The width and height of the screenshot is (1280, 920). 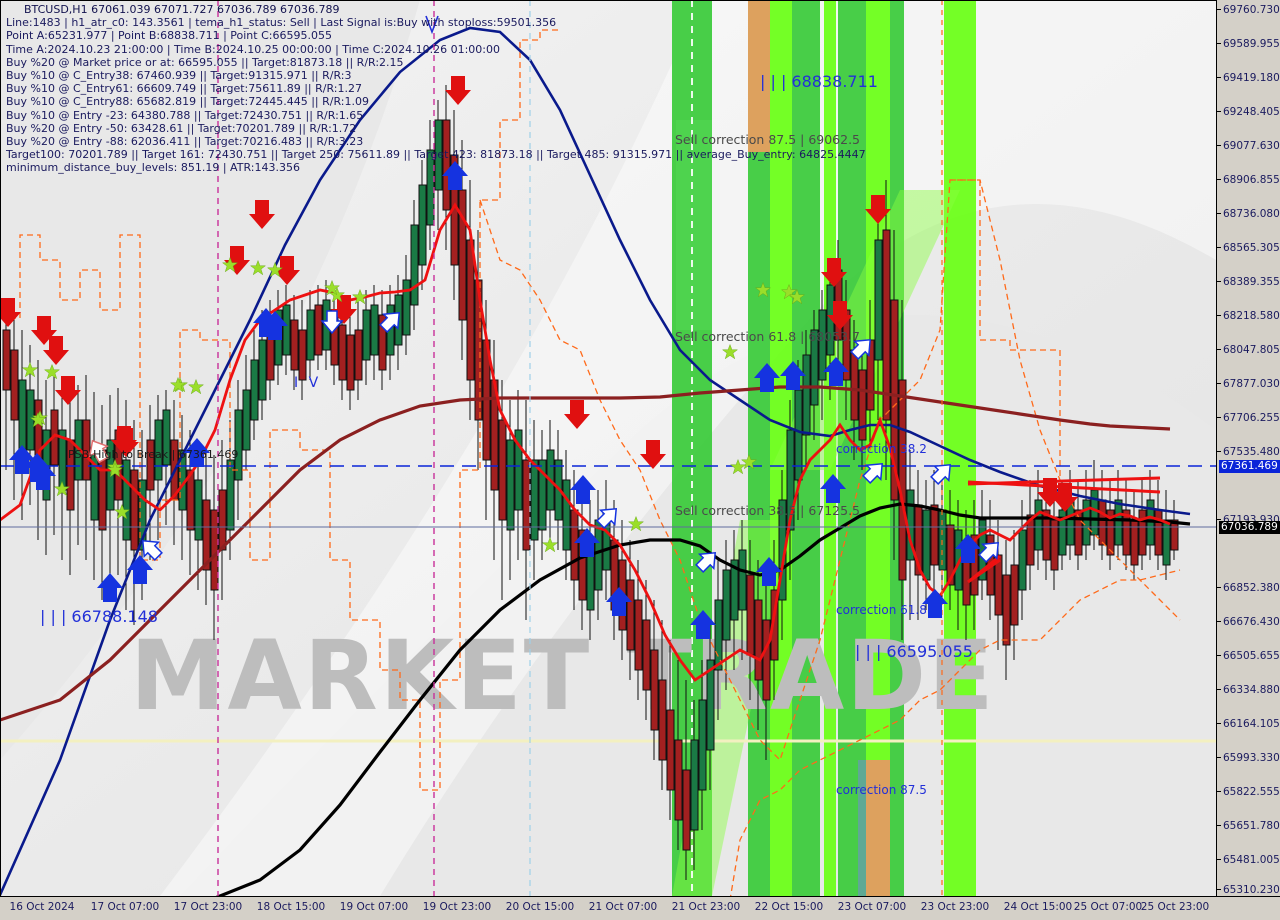 What do you see at coordinates (768, 510) in the screenshot?
I see `annotation-sell-correction-385: Sell correction 38.5 | 67125.5` at bounding box center [768, 510].